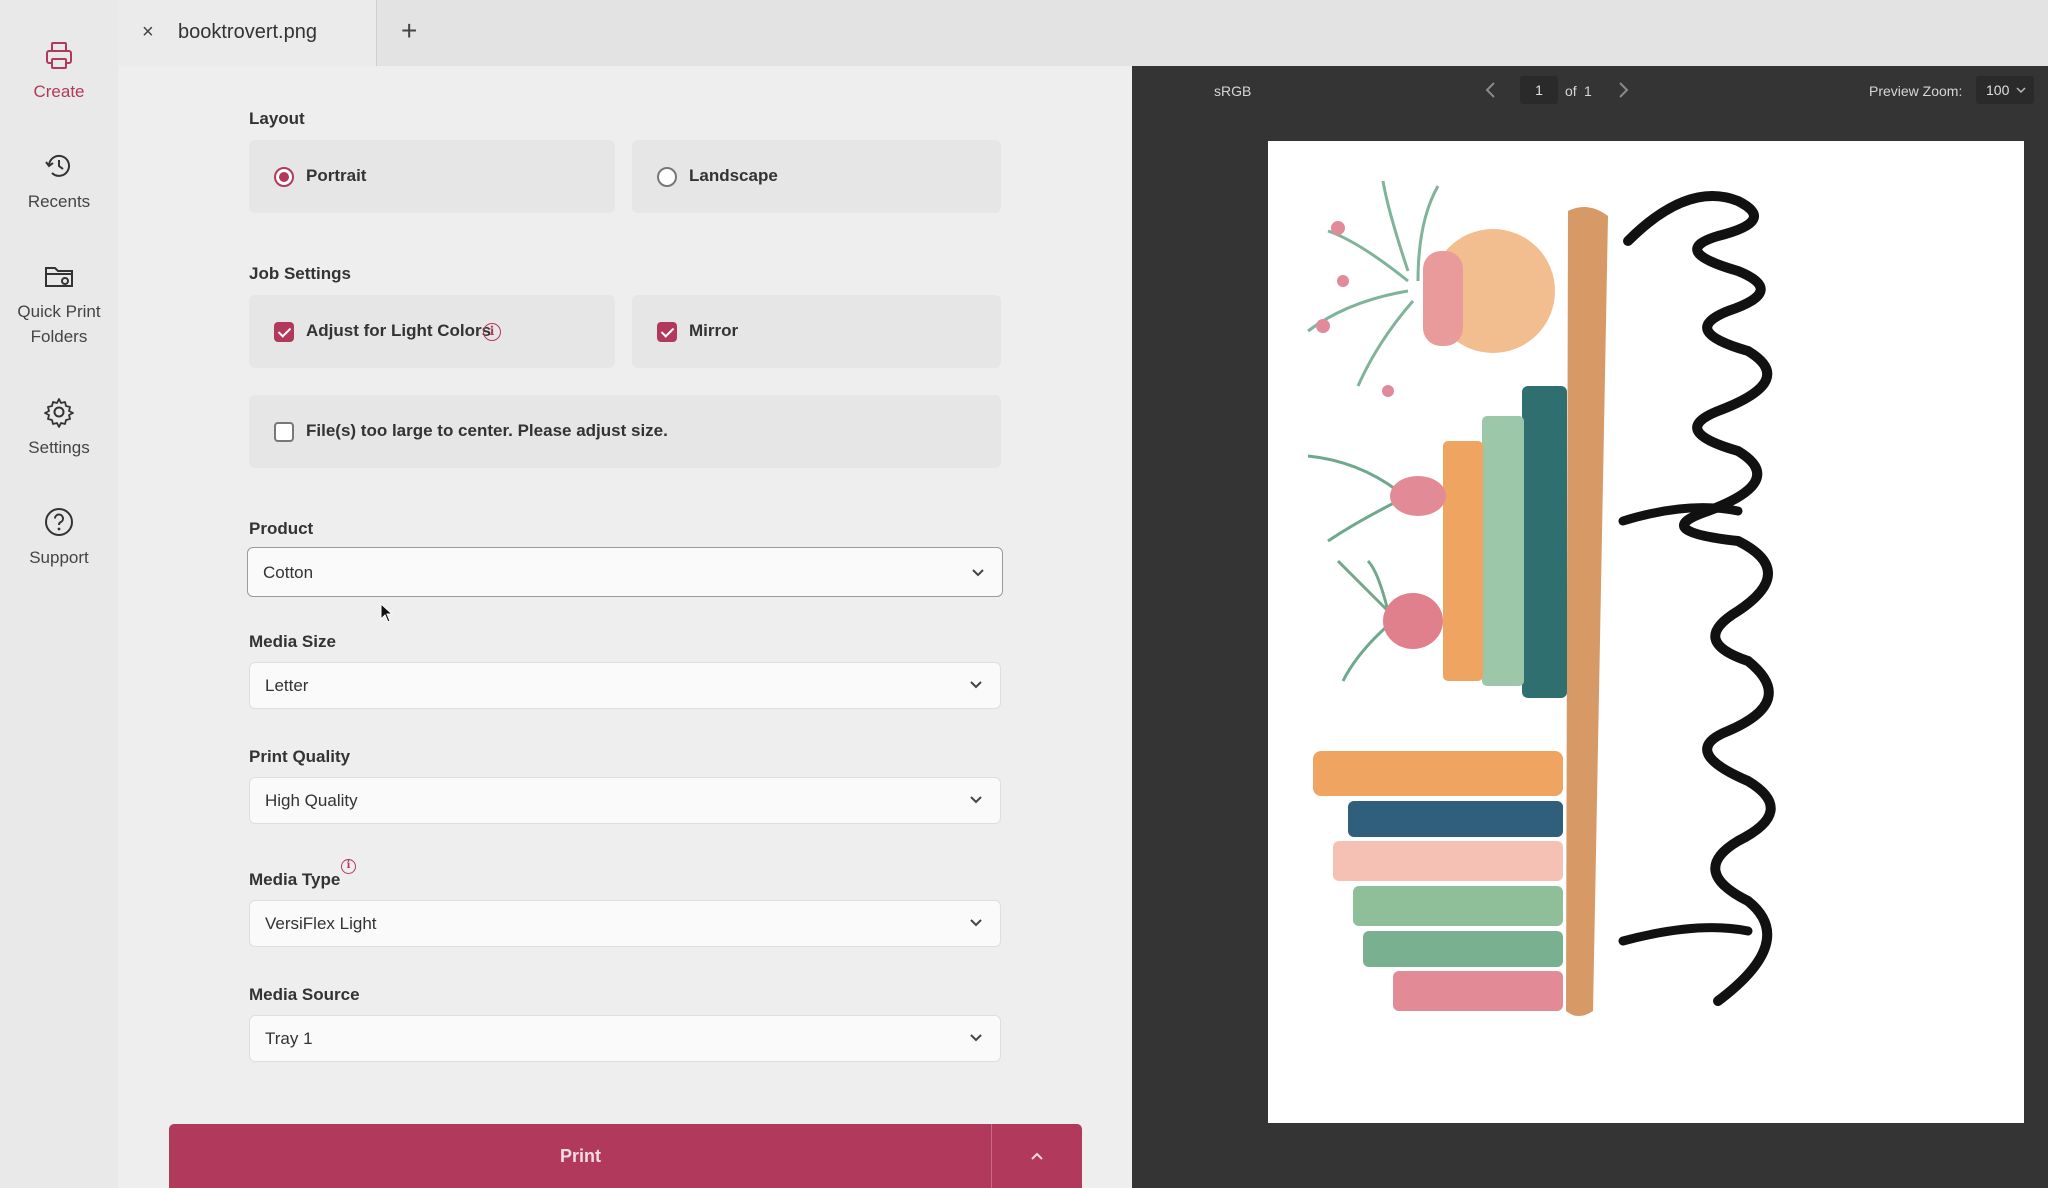 The image size is (2048, 1188). I want to click on gear-icon, so click(59, 413).